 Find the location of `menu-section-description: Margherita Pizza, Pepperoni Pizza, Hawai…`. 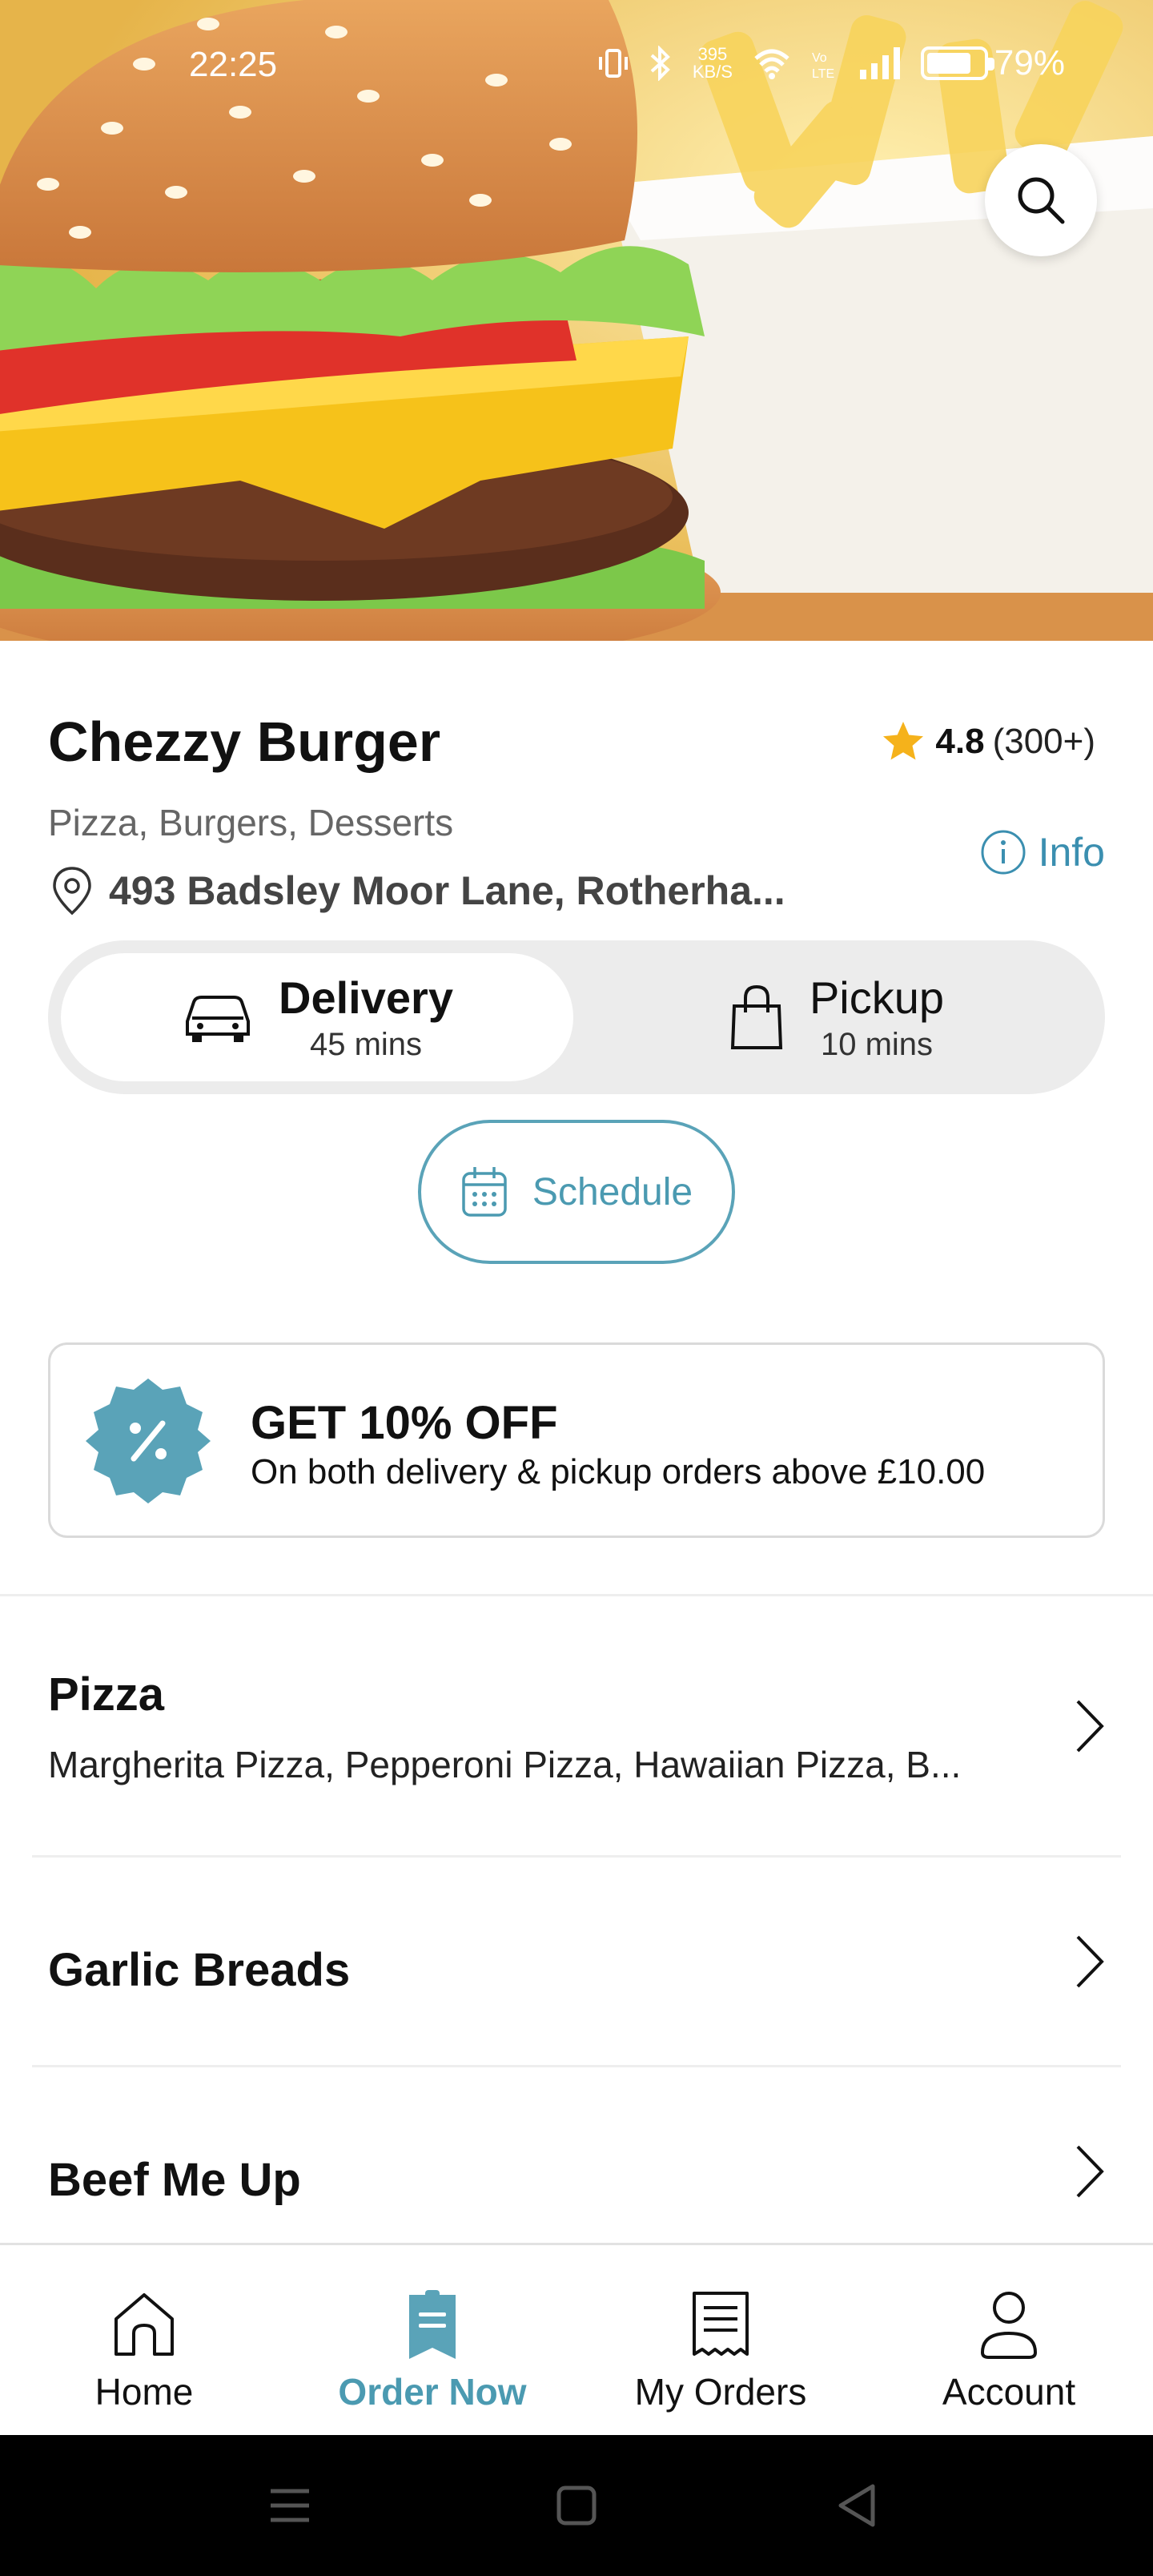

menu-section-description: Margherita Pizza, Pepperoni Pizza, Hawai… is located at coordinates (505, 1765).